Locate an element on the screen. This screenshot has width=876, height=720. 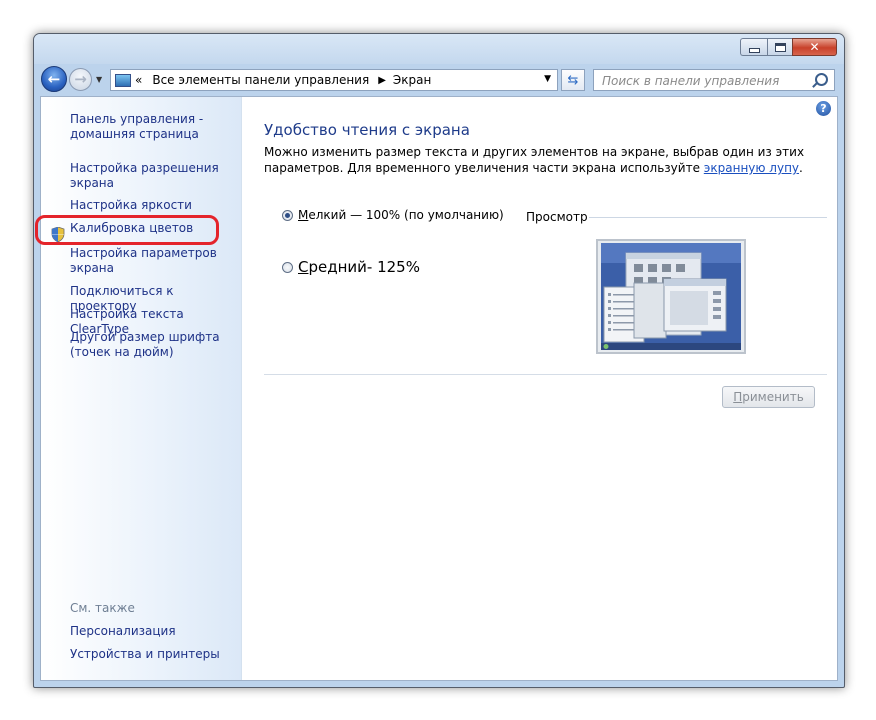
sidebar-link-home: Панель управления - домашняя страница is located at coordinates (145, 127).